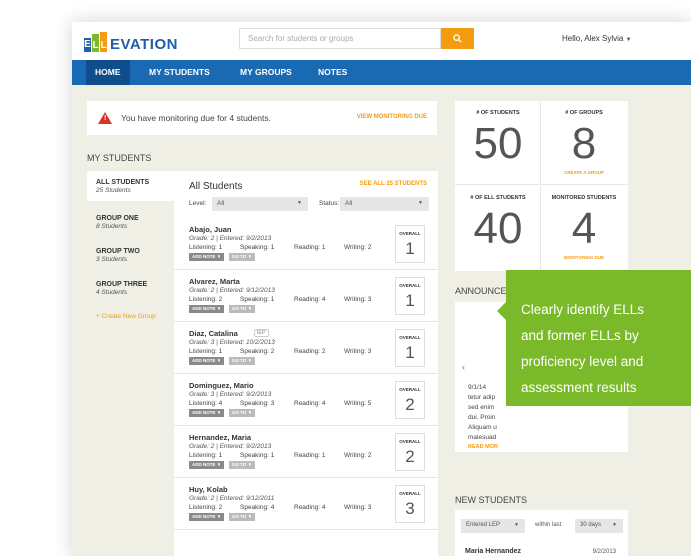 This screenshot has width=691, height=556. Describe the element at coordinates (220, 437) in the screenshot. I see `student-name: Hernandez, Maria` at that location.